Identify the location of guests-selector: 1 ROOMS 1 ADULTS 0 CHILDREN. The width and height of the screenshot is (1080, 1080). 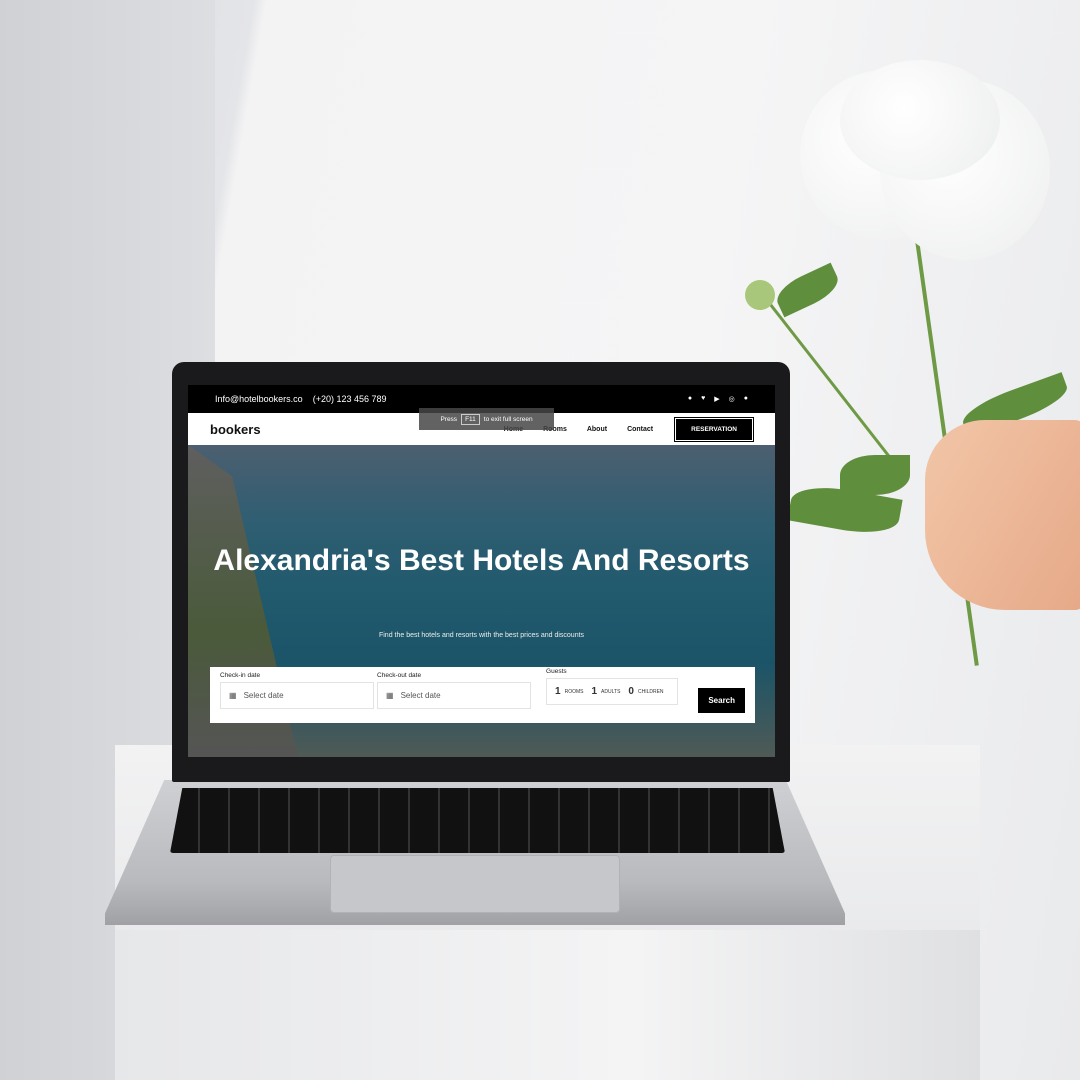
(612, 691).